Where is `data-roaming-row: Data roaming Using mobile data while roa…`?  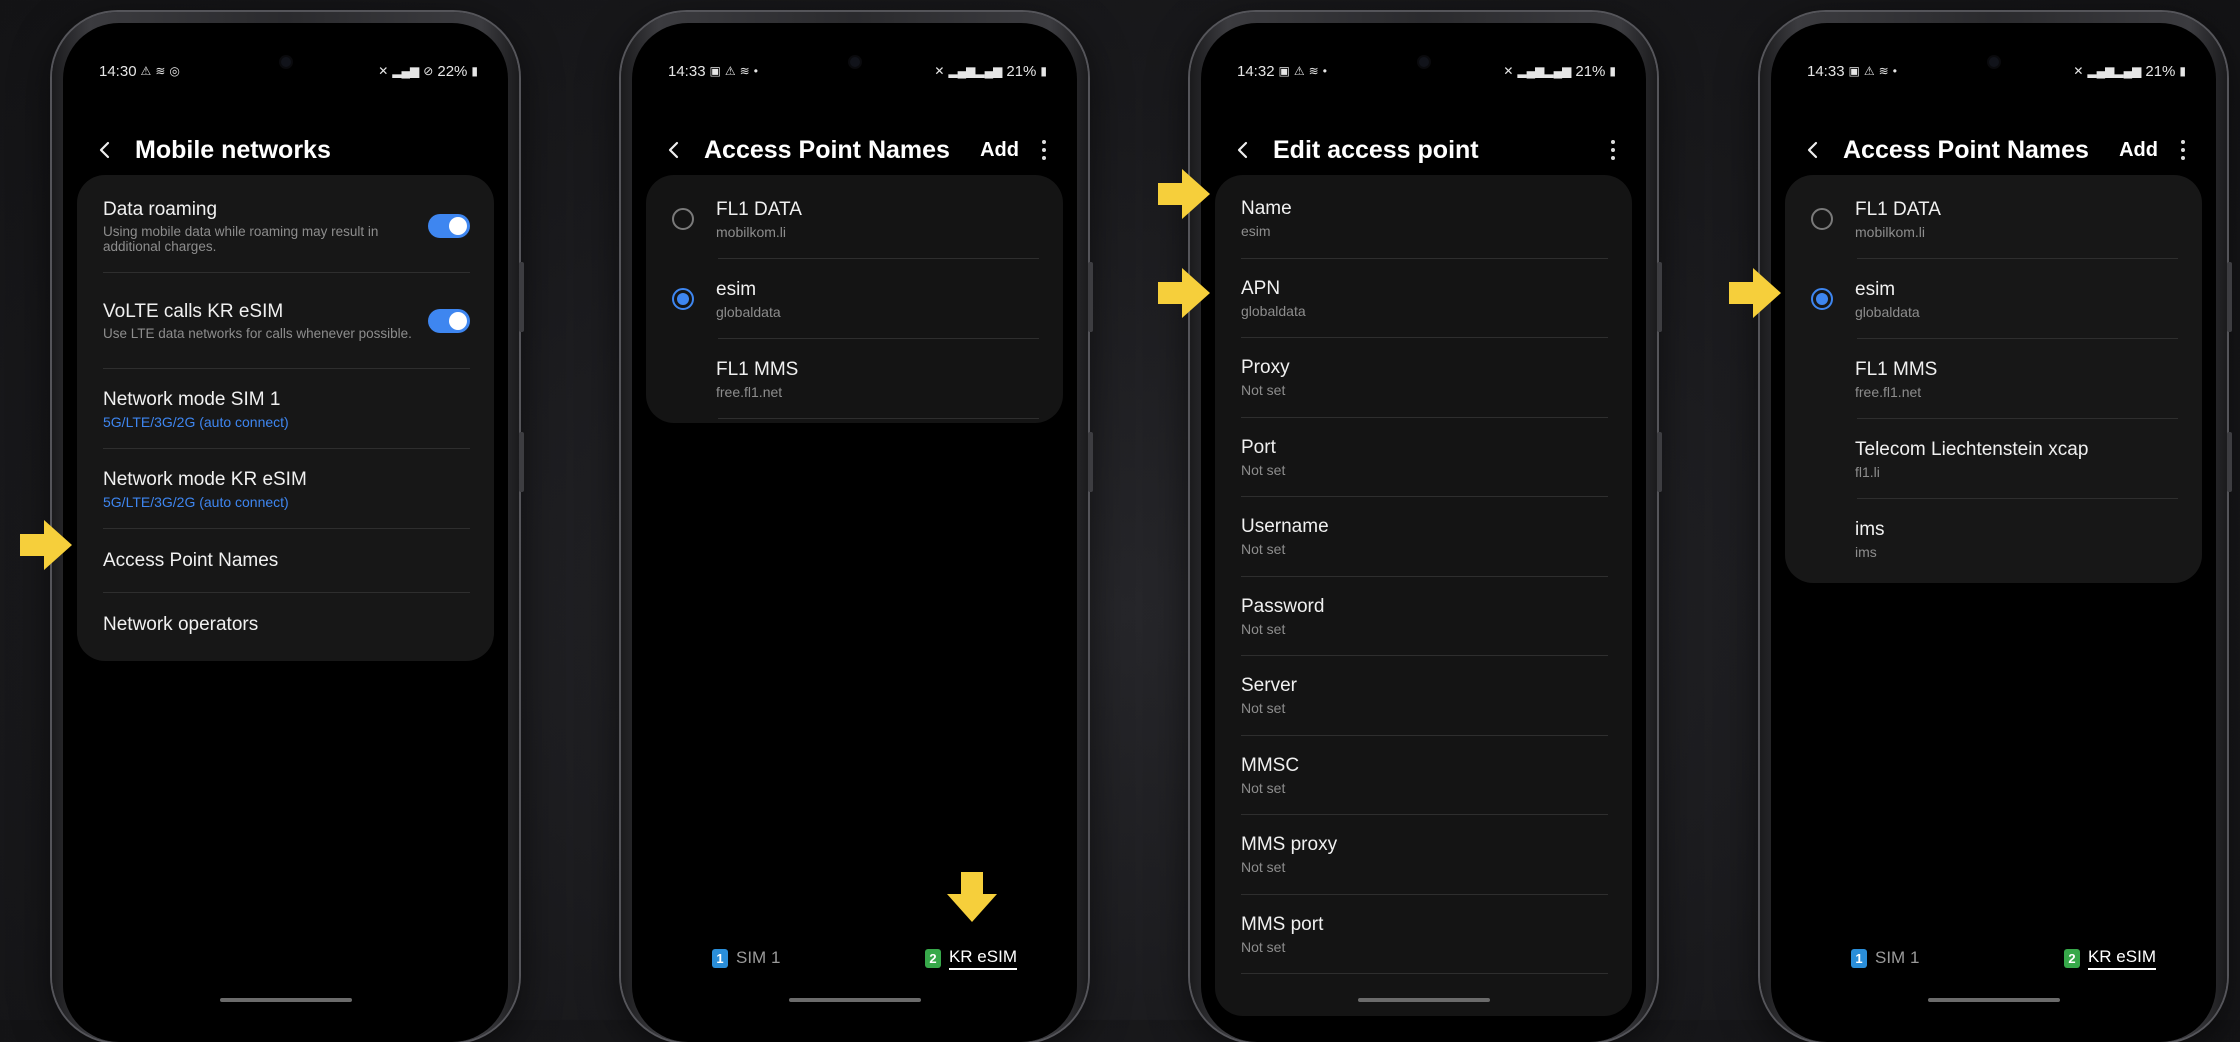
data-roaming-row: Data roaming Using mobile data while roa… is located at coordinates (285, 226).